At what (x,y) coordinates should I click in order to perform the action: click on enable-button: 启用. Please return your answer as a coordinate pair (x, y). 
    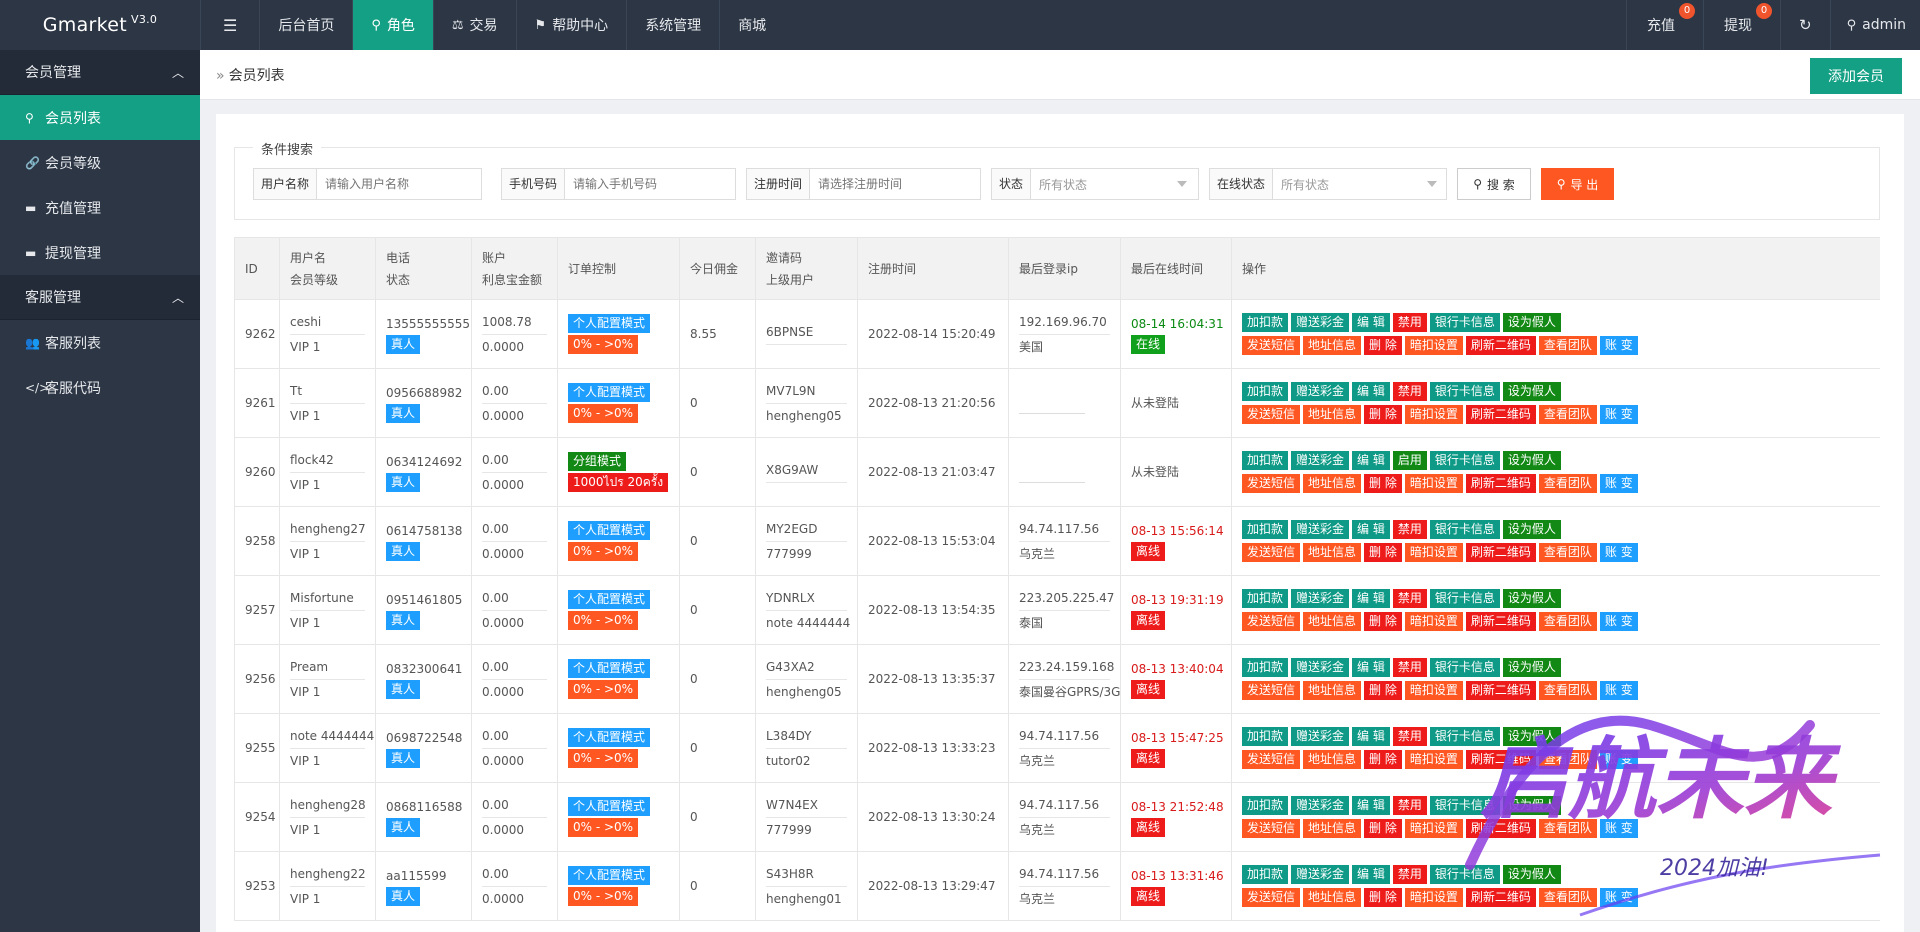
    Looking at the image, I should click on (1409, 460).